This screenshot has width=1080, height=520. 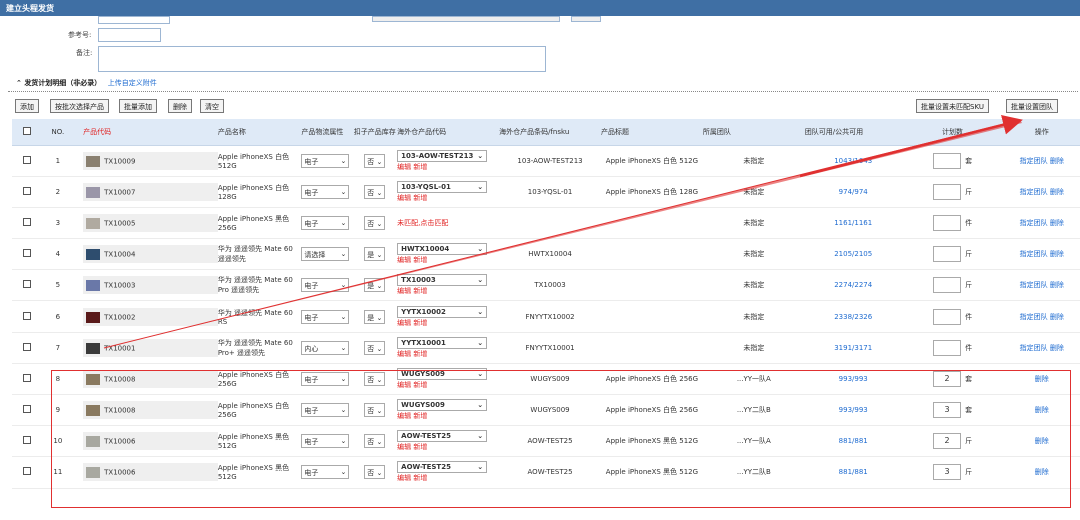 What do you see at coordinates (969, 191) in the screenshot?
I see `unit-label: 斤` at bounding box center [969, 191].